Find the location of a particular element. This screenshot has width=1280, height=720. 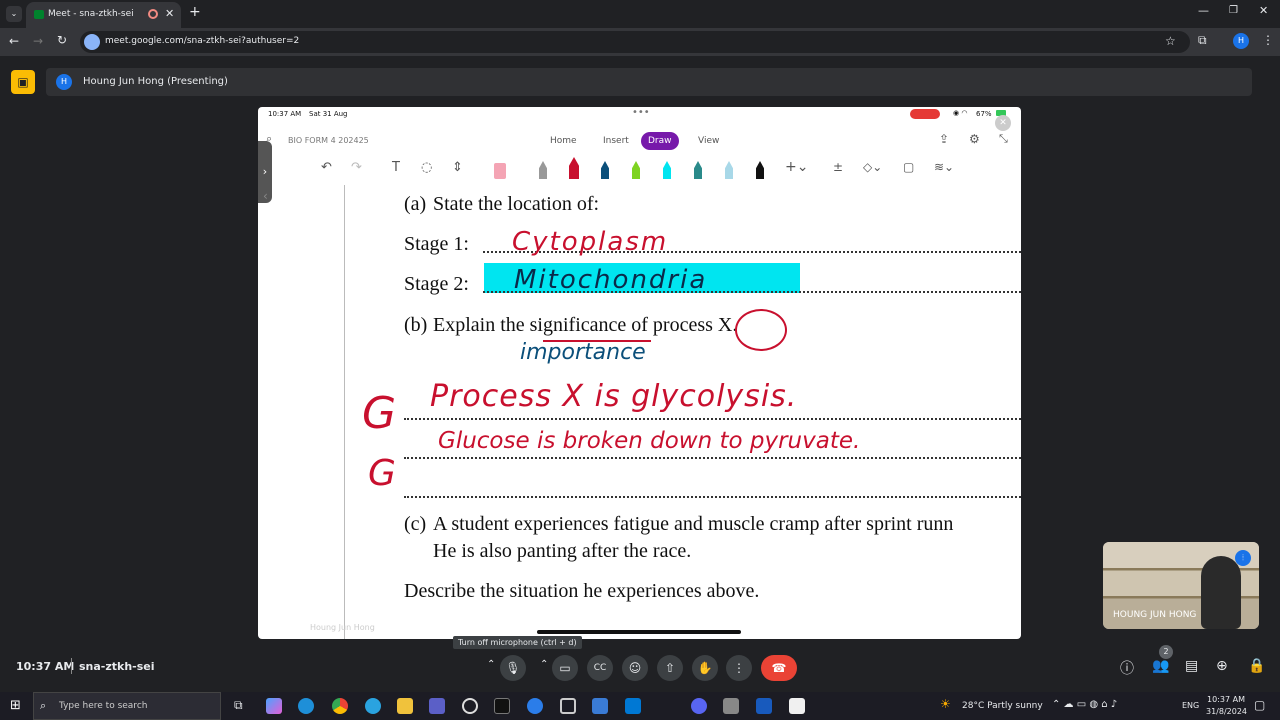

audio-options-chevron-icon: ⌃ is located at coordinates (491, 664).